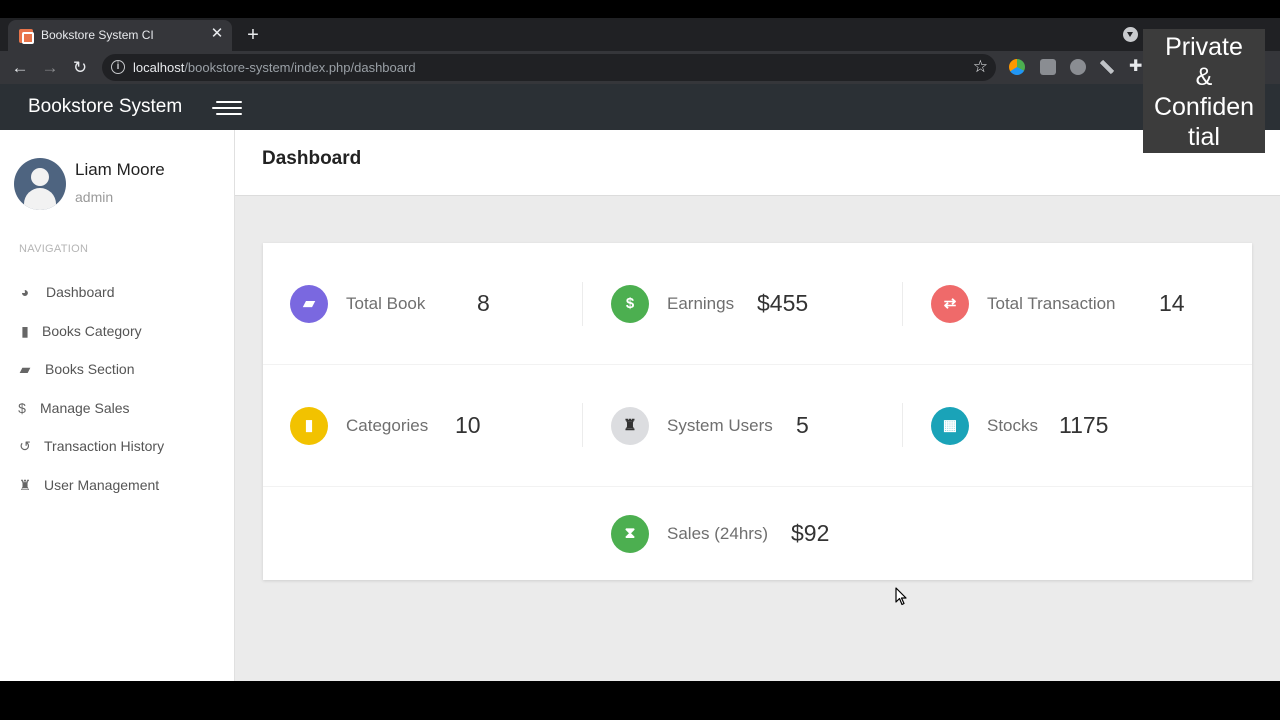  I want to click on tachometer-icon: ◕, so click(25, 292).